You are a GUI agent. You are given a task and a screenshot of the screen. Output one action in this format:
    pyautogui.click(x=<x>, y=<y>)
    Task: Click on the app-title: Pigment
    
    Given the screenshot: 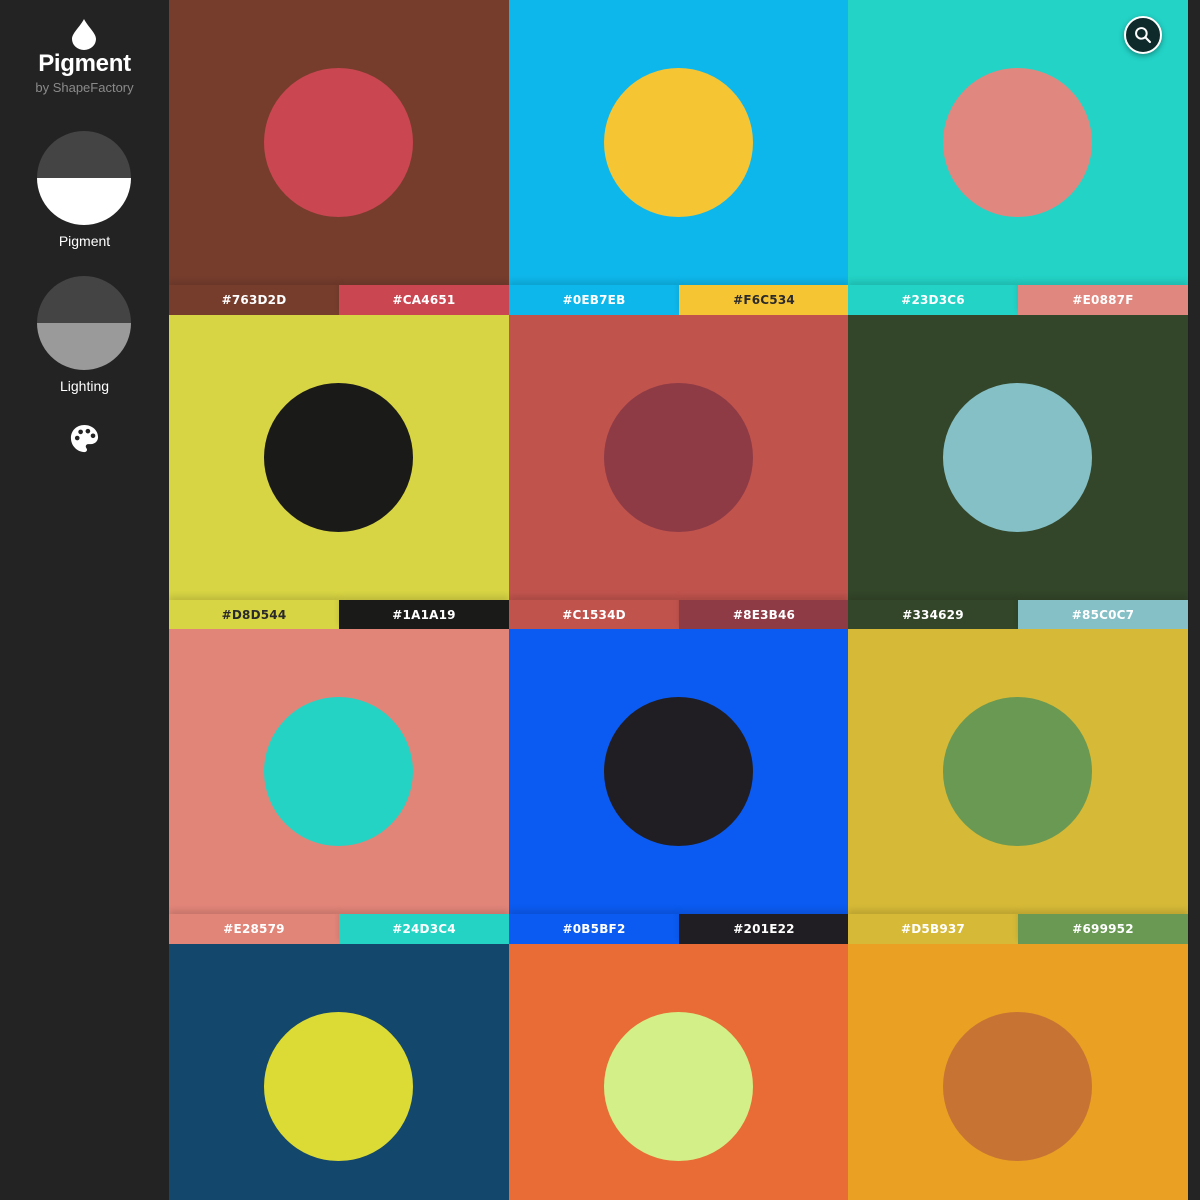 What is the action you would take?
    pyautogui.click(x=84, y=63)
    